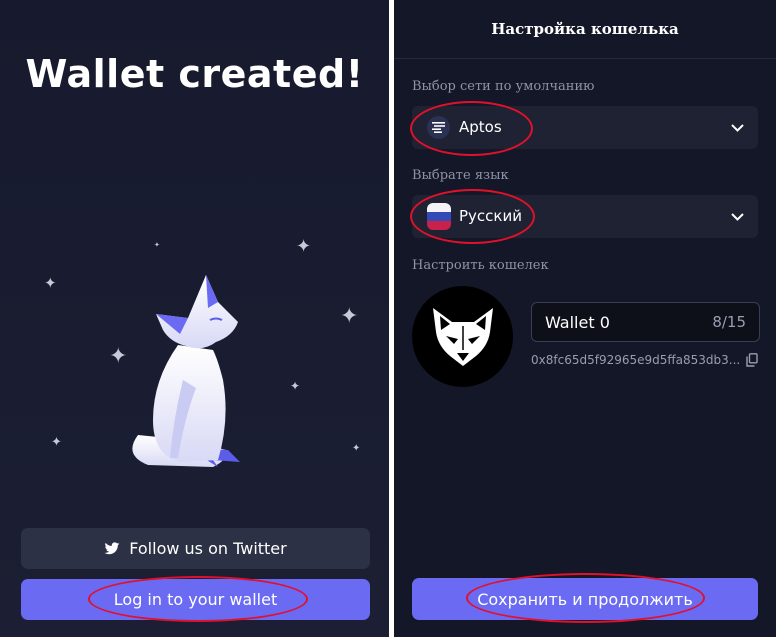 Image resolution: width=776 pixels, height=637 pixels. What do you see at coordinates (186, 371) in the screenshot?
I see `fox-illustration` at bounding box center [186, 371].